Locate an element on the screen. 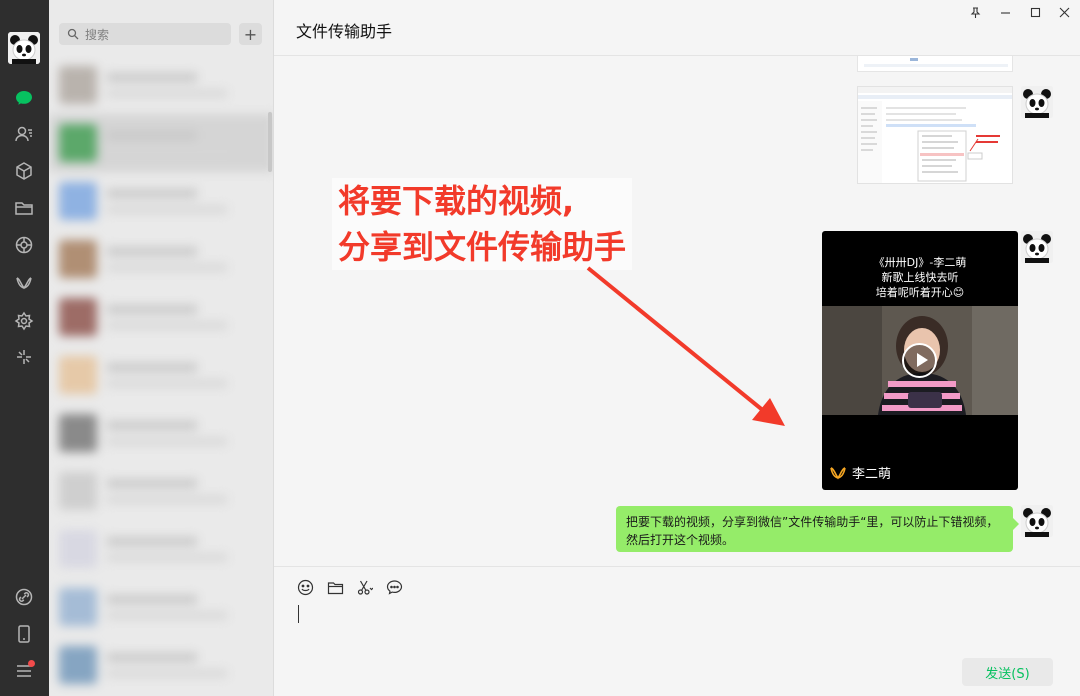 Image resolution: width=1080 pixels, height=696 pixels. chat-icon is located at coordinates (24, 98).